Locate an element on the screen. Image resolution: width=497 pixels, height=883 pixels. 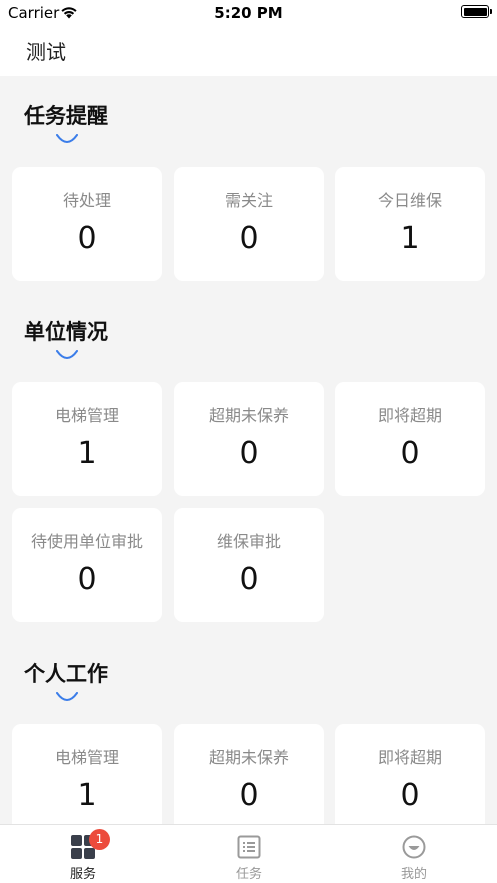
card-label: 待处理 is located at coordinates (86, 200).